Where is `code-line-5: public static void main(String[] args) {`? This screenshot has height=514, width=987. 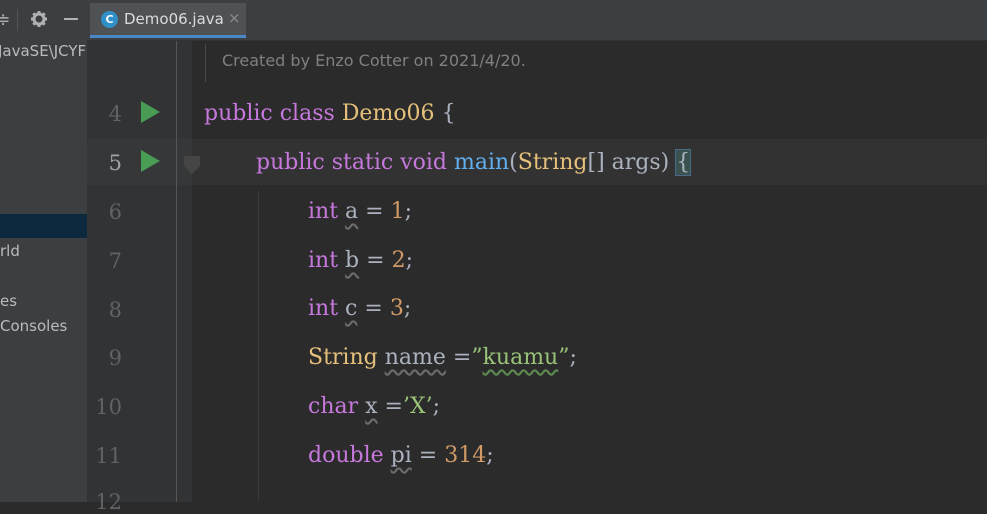
code-line-5: public static void main(String[] args) { is located at coordinates (474, 162).